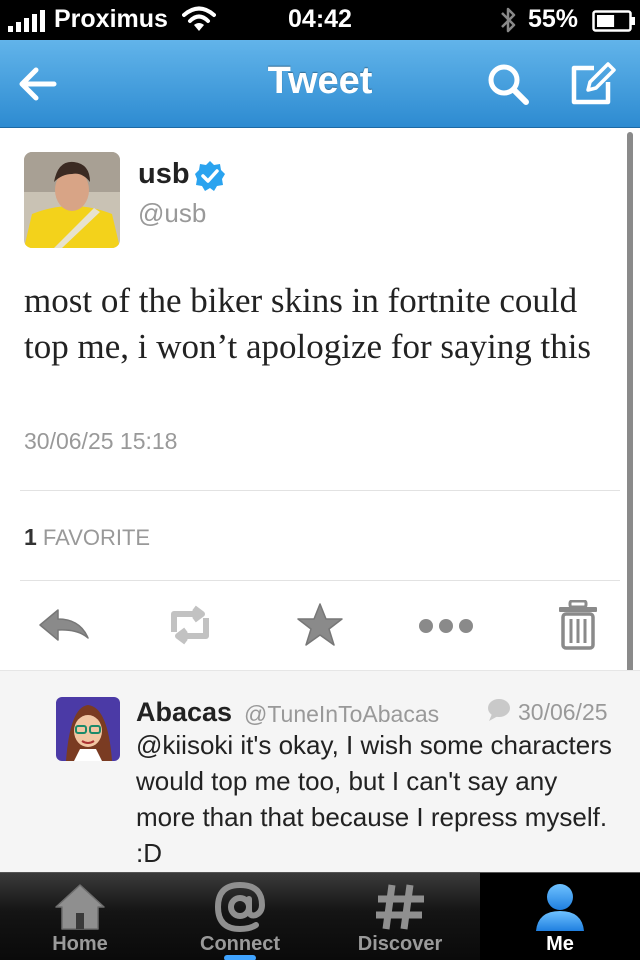 This screenshot has height=960, width=640. Describe the element at coordinates (64, 625) in the screenshot. I see `reply-icon` at that location.